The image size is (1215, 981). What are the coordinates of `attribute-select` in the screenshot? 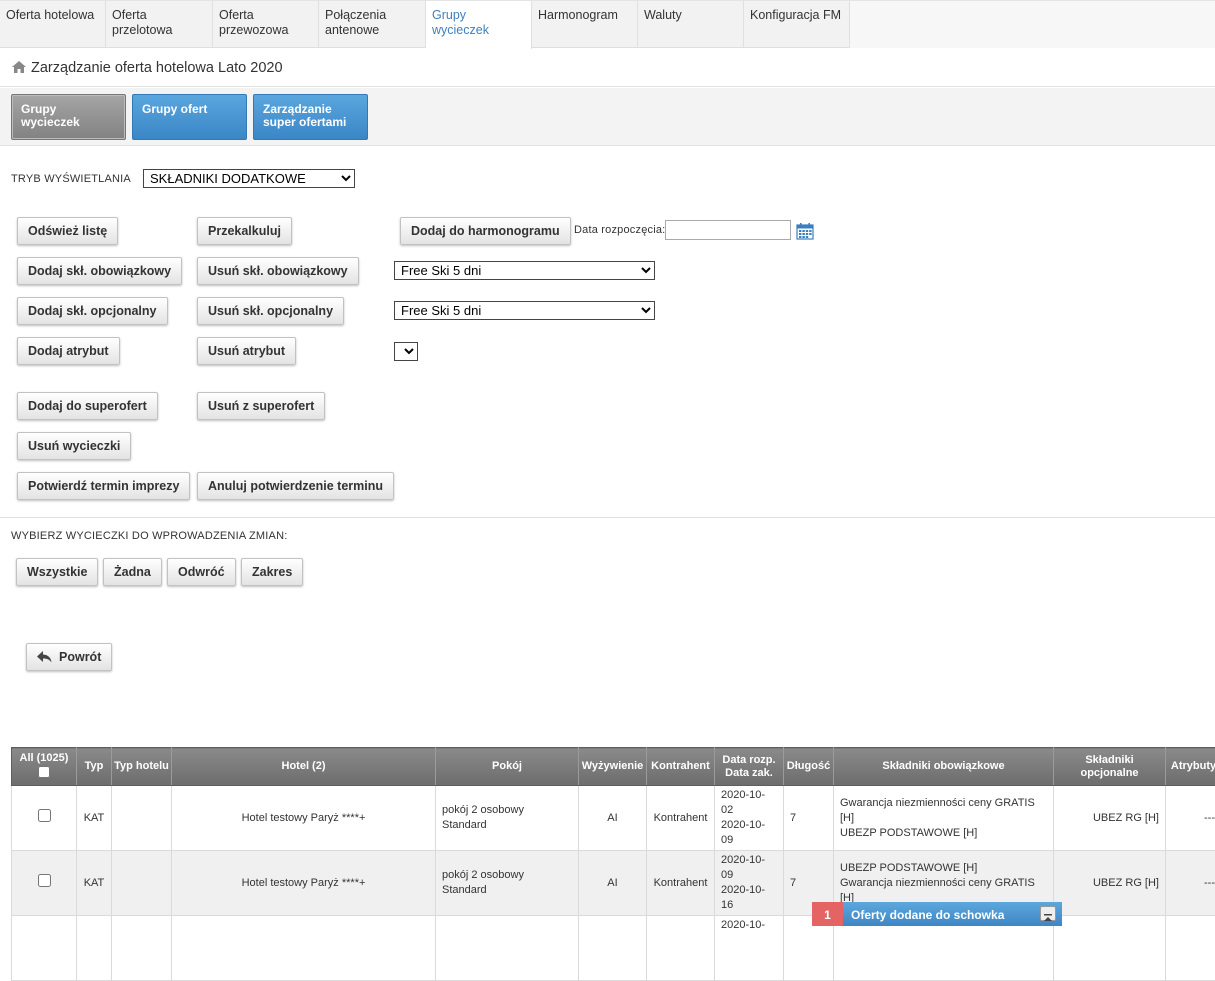 It's located at (406, 351).